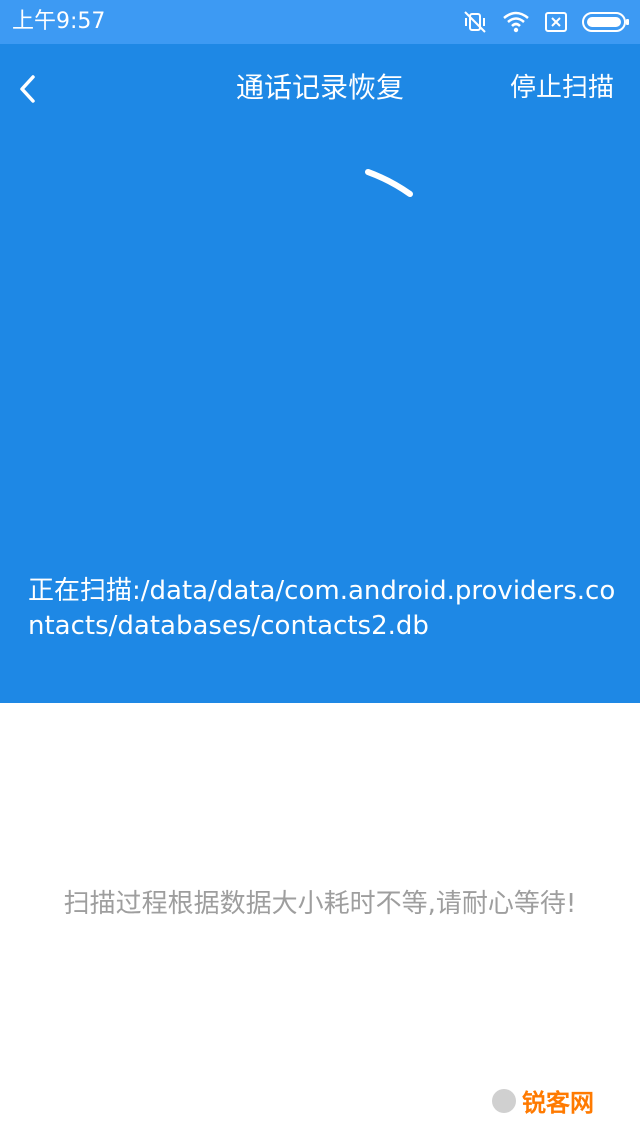  What do you see at coordinates (84, 591) in the screenshot?
I see `scan-prefix: 正在扫描:` at bounding box center [84, 591].